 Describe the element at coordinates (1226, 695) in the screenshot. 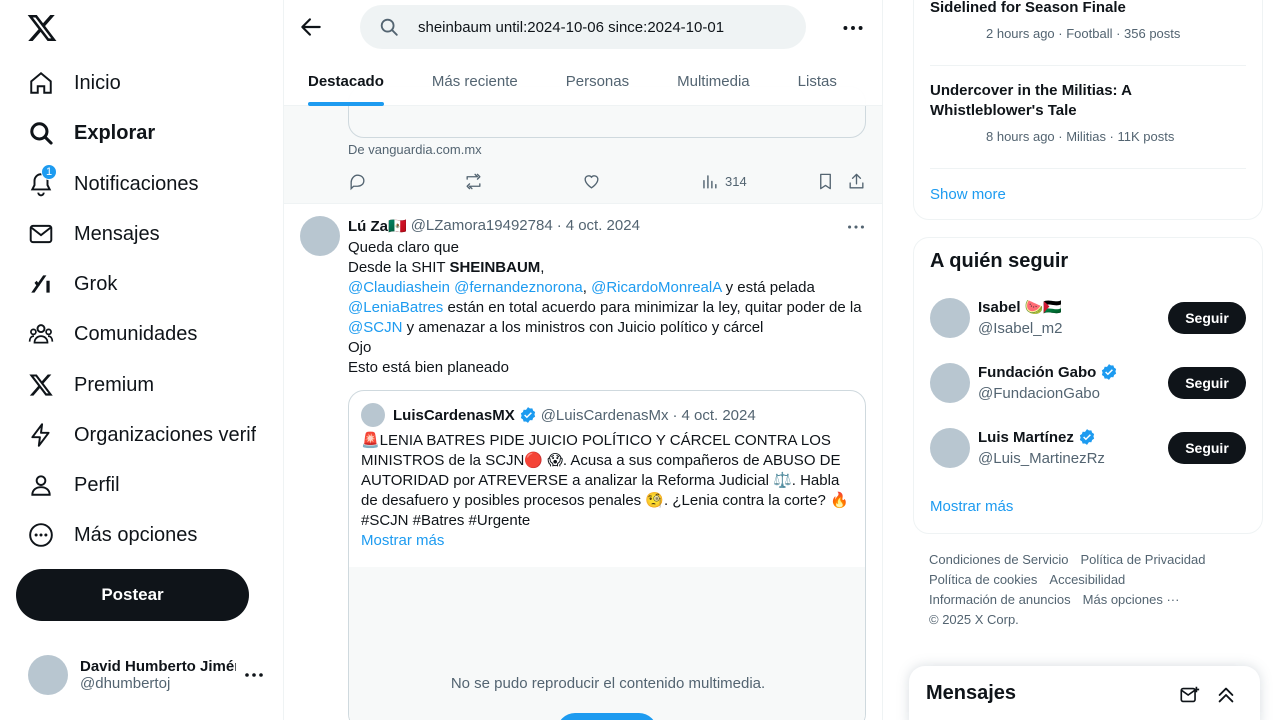

I see `chevron-up-double-icon` at that location.